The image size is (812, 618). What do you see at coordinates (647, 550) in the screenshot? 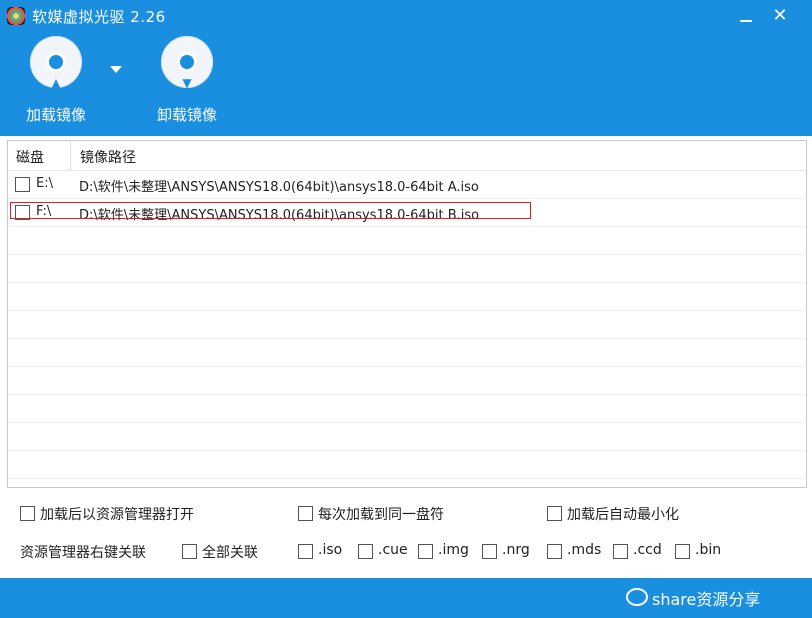
I see `checkbox-label: .ccd` at bounding box center [647, 550].